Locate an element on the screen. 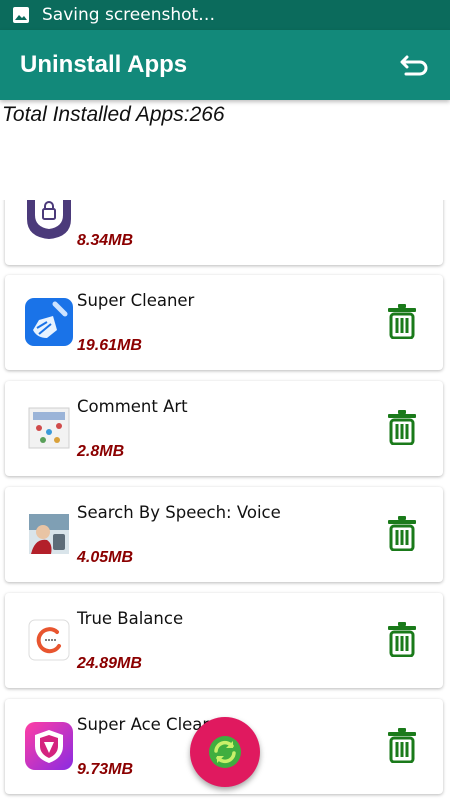  broom-icon is located at coordinates (49, 322).